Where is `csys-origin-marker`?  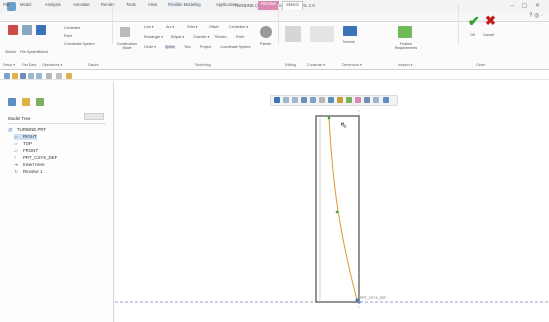 csys-origin-marker is located at coordinates (359, 302).